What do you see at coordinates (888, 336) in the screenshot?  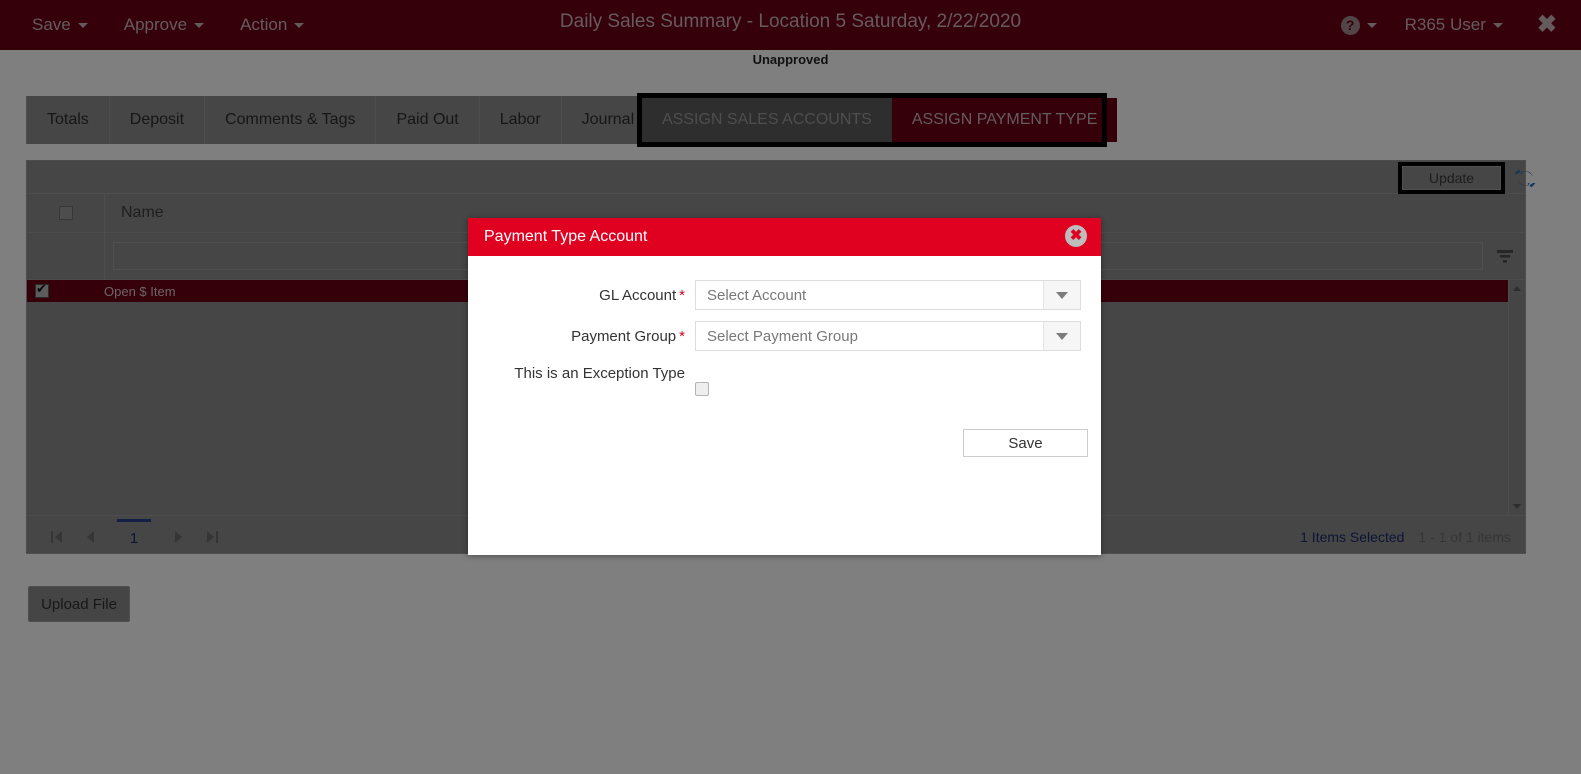 I see `payment-group-dropdown: Select Payment Group` at bounding box center [888, 336].